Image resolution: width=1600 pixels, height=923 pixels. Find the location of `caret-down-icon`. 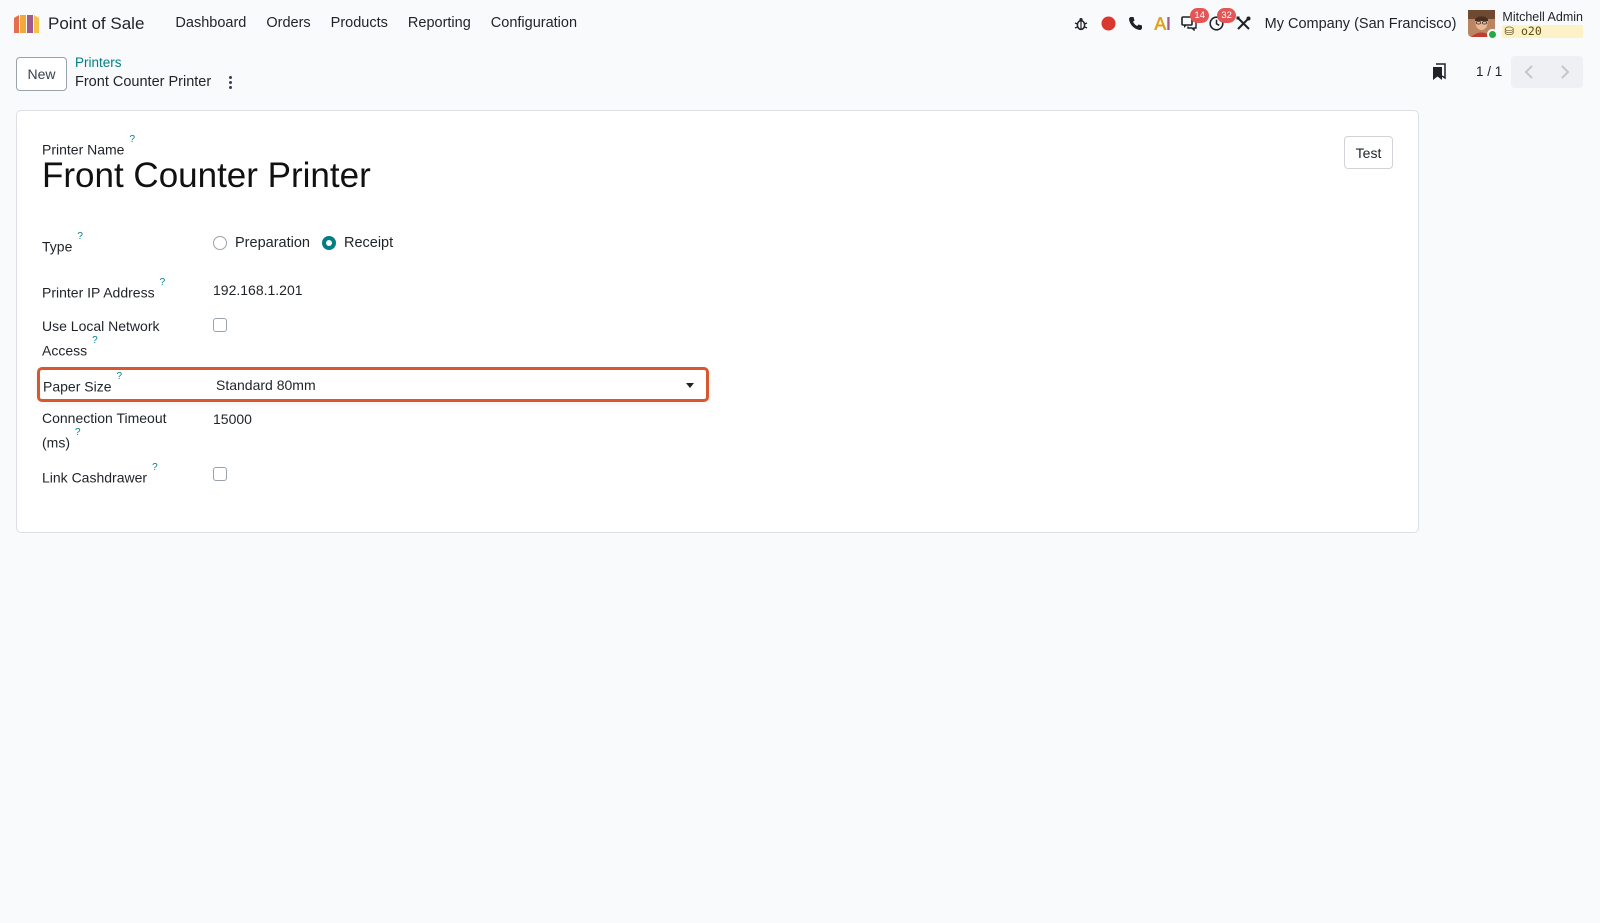

caret-down-icon is located at coordinates (690, 385).